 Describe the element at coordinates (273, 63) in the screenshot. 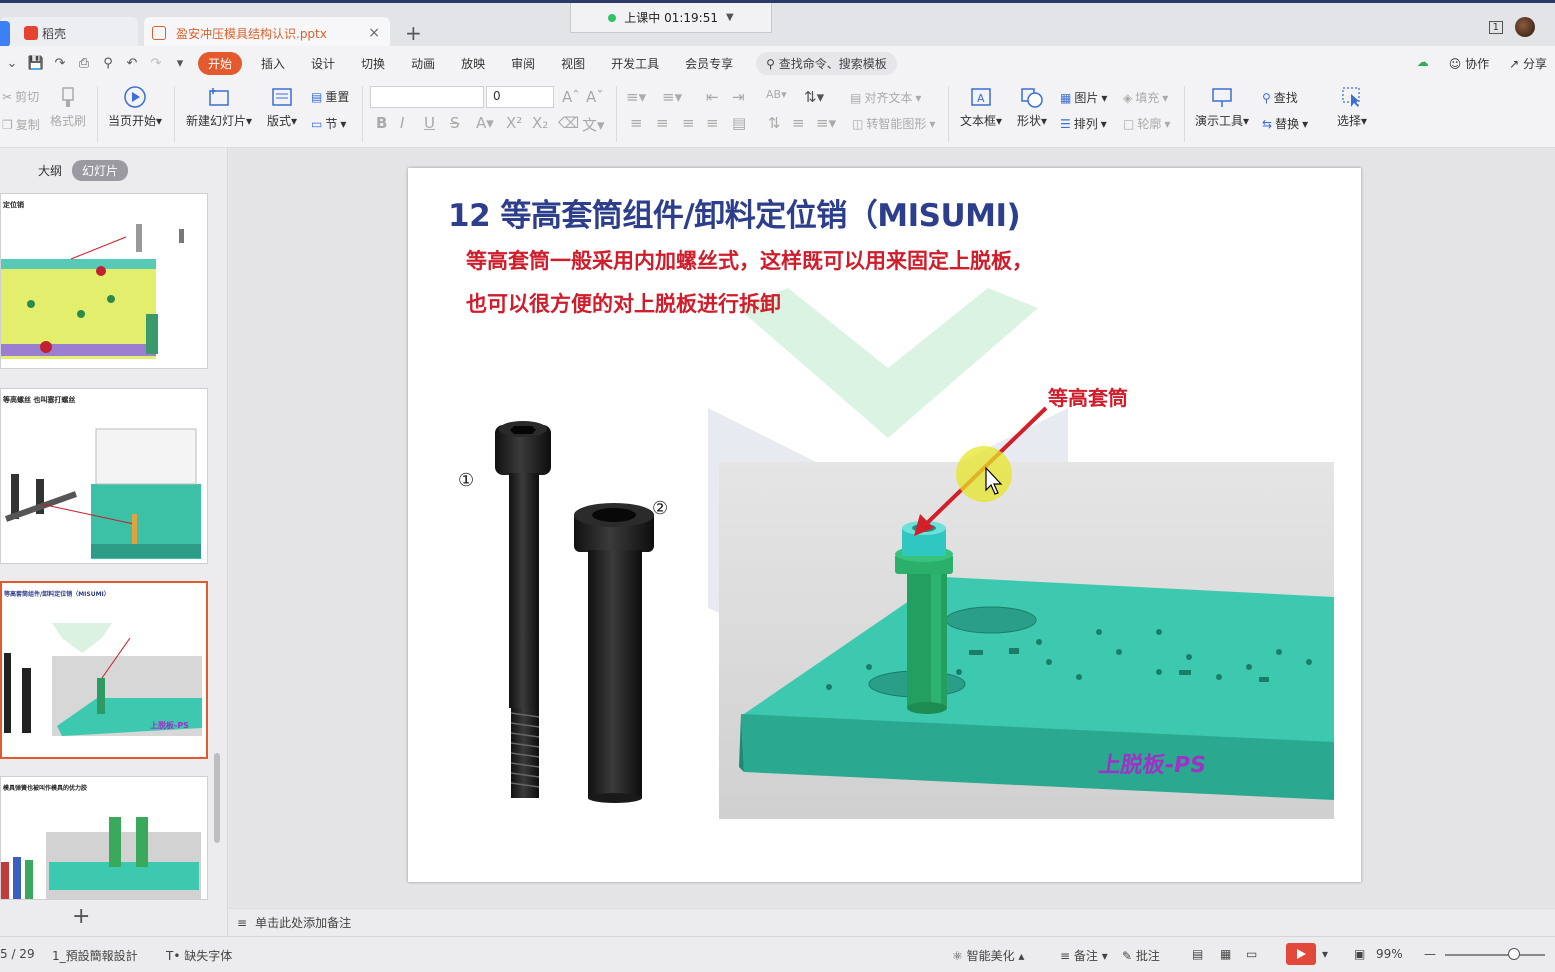

I see `menu-insert: 插入` at that location.